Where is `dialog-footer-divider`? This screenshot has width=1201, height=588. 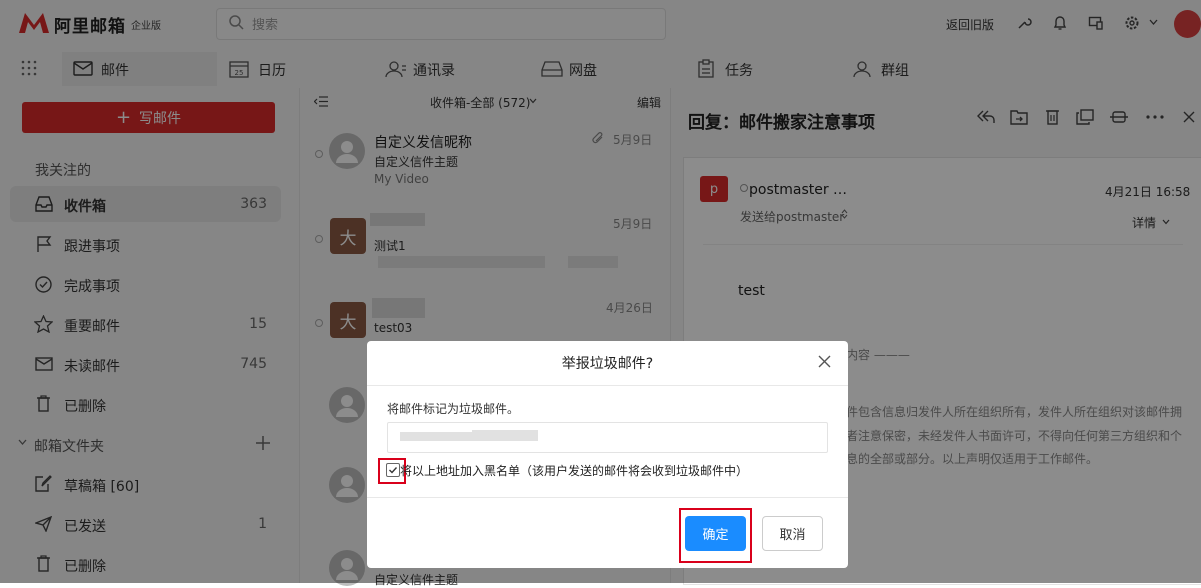 dialog-footer-divider is located at coordinates (607, 497).